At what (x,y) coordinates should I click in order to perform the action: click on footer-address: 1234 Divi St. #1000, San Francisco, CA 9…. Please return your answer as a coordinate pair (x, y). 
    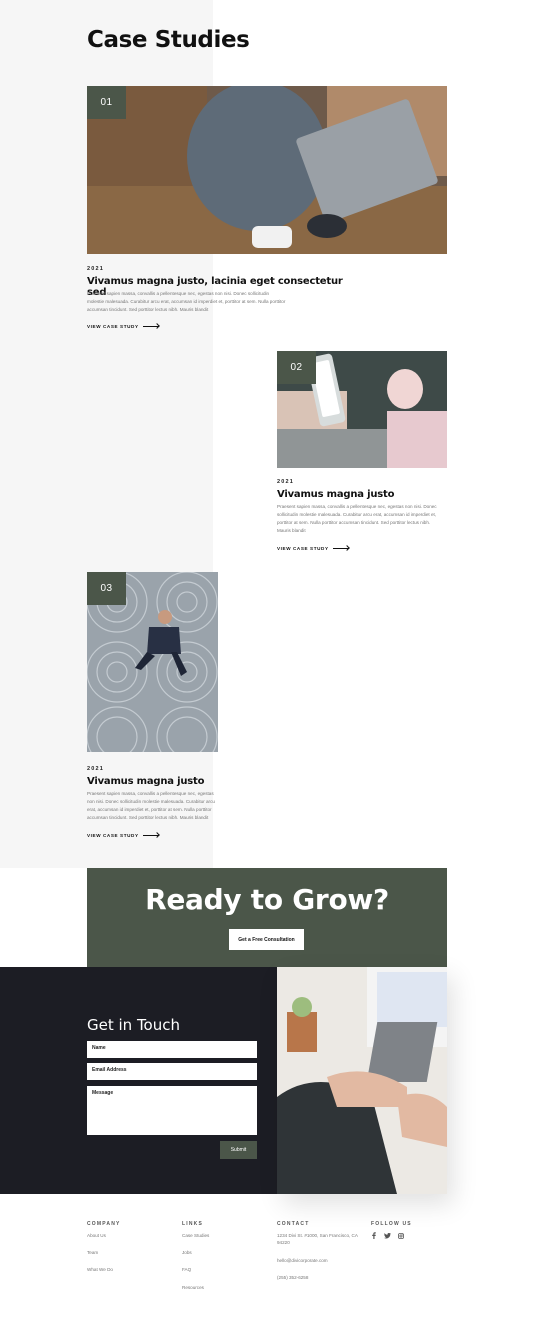
    Looking at the image, I should click on (317, 1239).